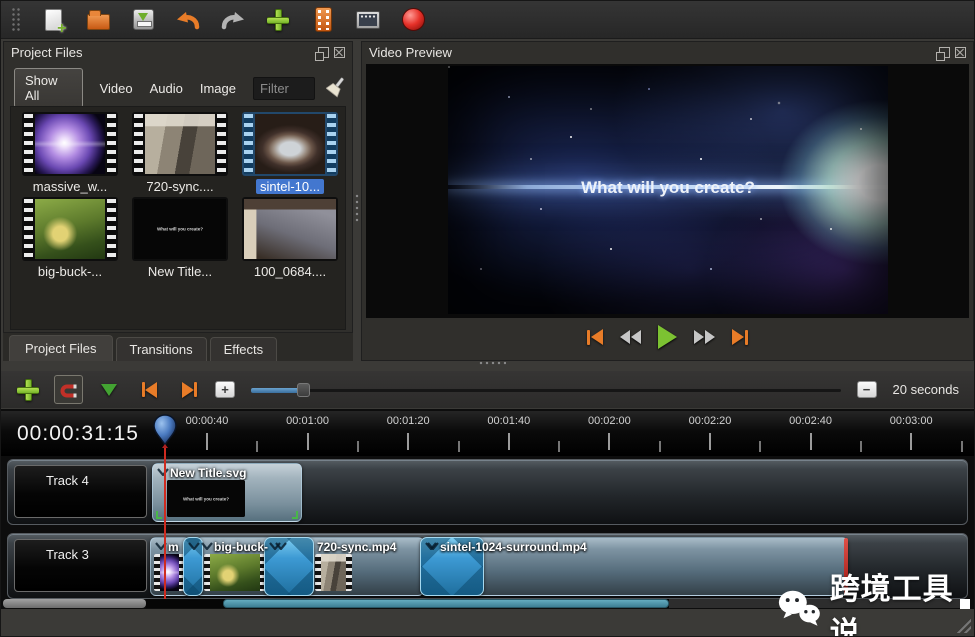 This screenshot has width=975, height=637. What do you see at coordinates (16, 19) in the screenshot?
I see `toolbar-grip` at bounding box center [16, 19].